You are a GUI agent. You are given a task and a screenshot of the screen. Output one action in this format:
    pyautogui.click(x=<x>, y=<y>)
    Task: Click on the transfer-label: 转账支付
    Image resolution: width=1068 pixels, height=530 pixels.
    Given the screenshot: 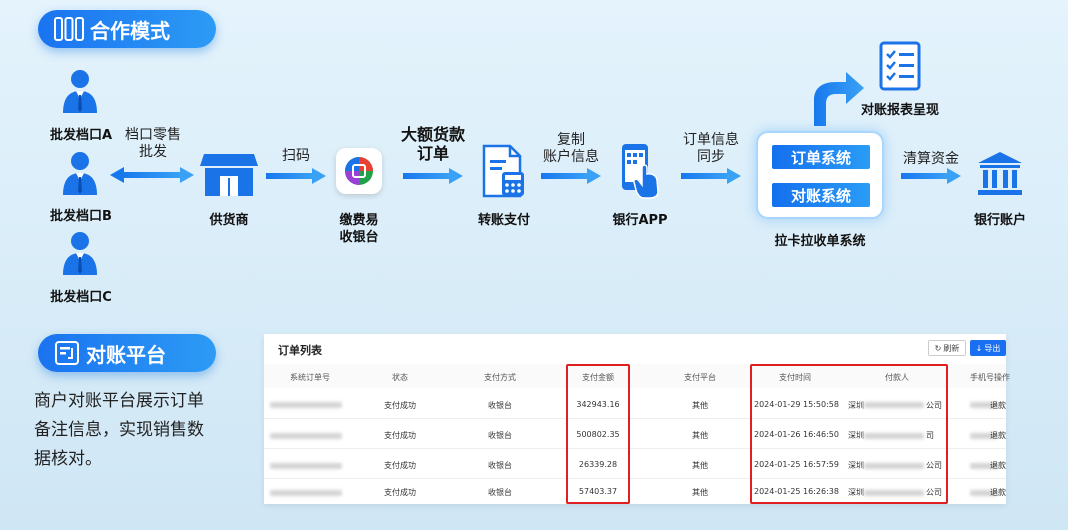 What is the action you would take?
    pyautogui.click(x=503, y=220)
    